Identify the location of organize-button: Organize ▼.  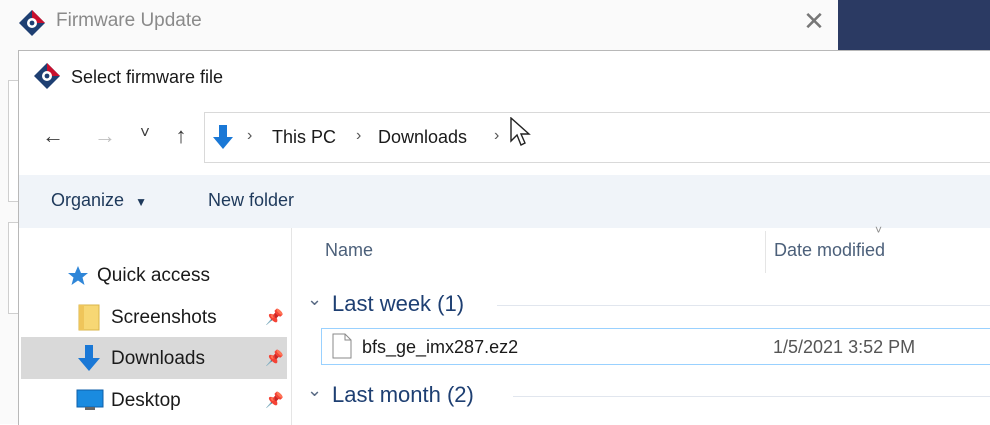
(99, 200).